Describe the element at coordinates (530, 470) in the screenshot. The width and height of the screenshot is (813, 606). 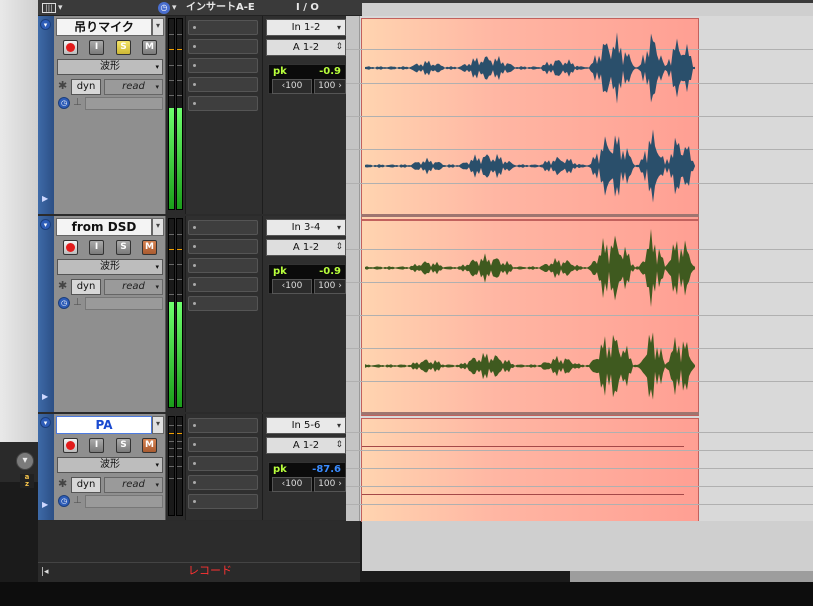
I see `audio-clip` at that location.